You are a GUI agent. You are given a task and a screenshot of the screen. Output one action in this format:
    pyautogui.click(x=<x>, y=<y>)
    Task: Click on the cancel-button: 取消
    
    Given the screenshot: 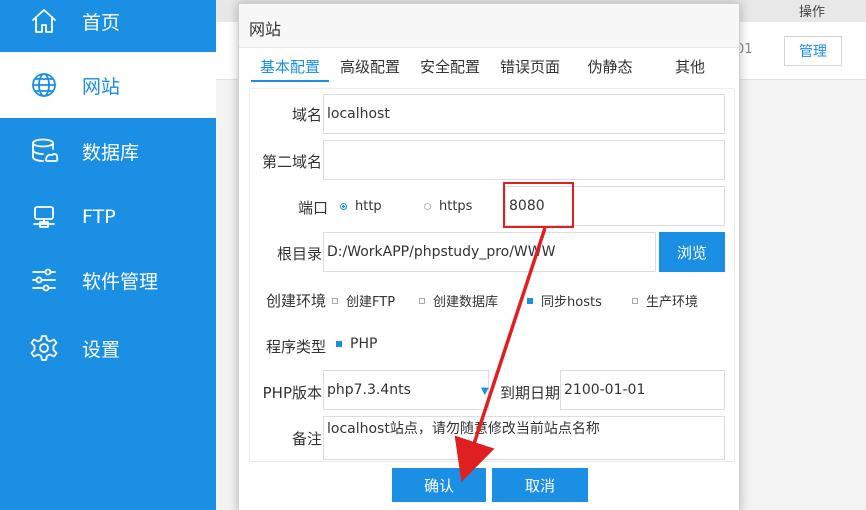 What is the action you would take?
    pyautogui.click(x=540, y=485)
    